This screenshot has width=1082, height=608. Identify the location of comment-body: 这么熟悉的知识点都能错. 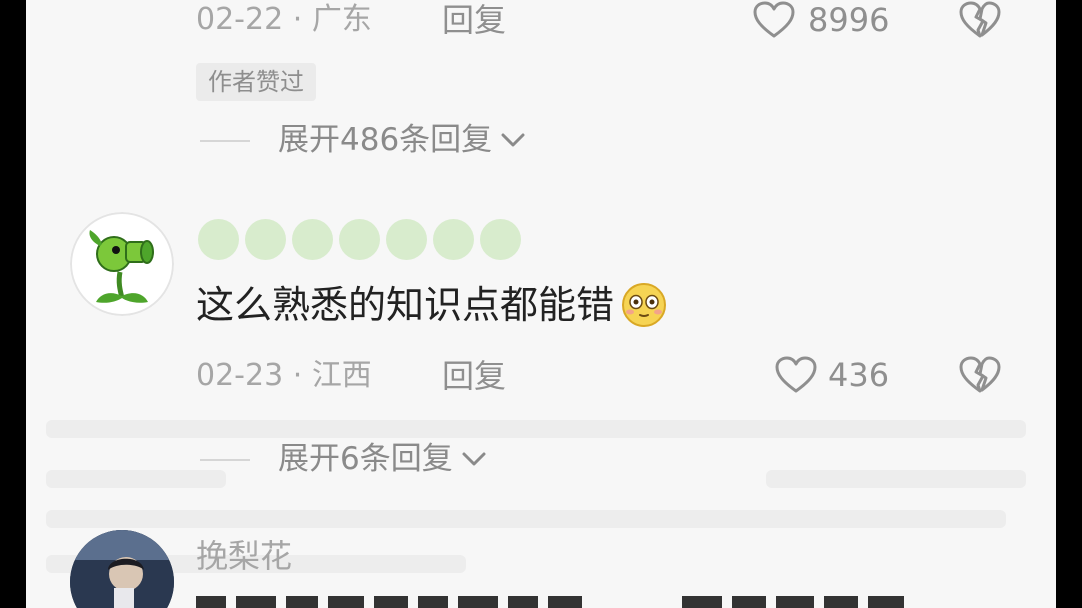
(432, 305).